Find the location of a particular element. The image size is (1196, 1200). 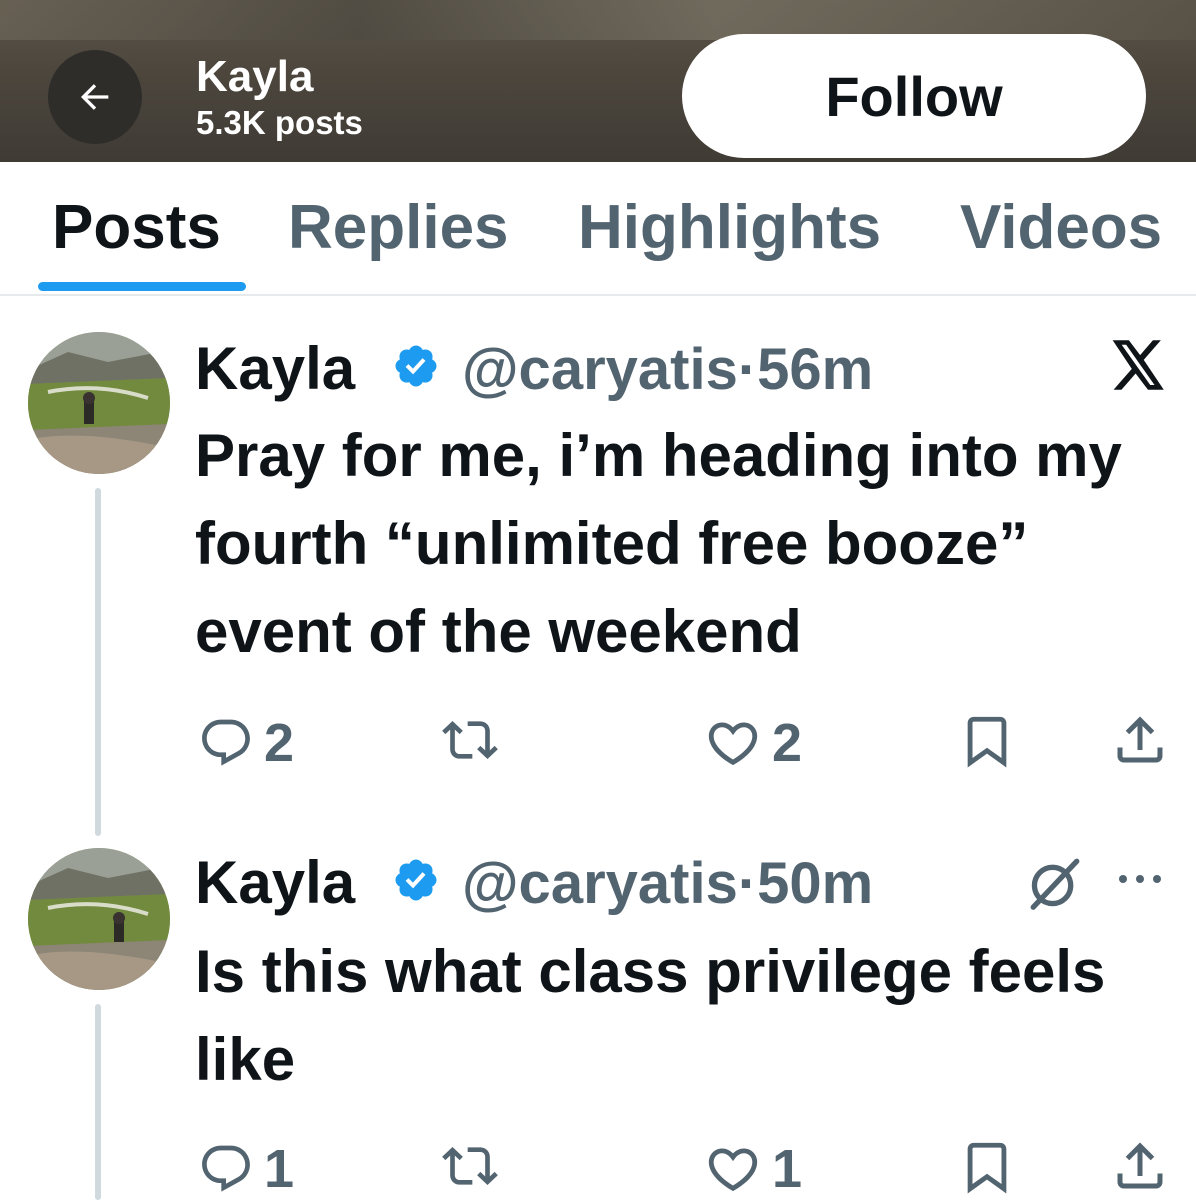

back-arrow-icon is located at coordinates (95, 97).